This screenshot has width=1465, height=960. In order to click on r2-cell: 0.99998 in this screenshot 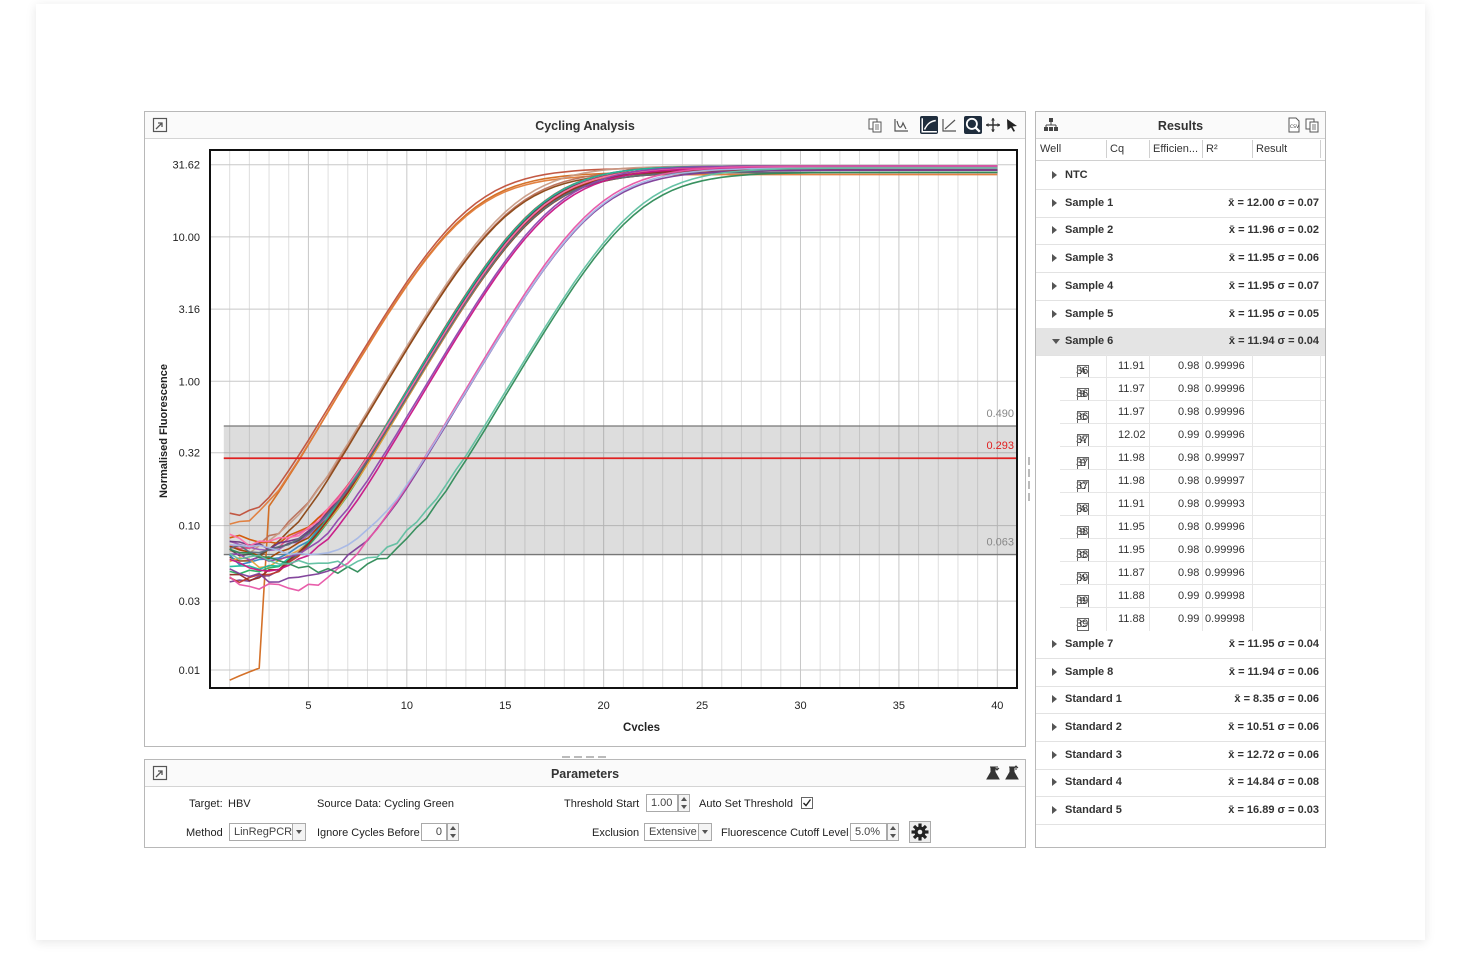, I will do `click(1225, 618)`.